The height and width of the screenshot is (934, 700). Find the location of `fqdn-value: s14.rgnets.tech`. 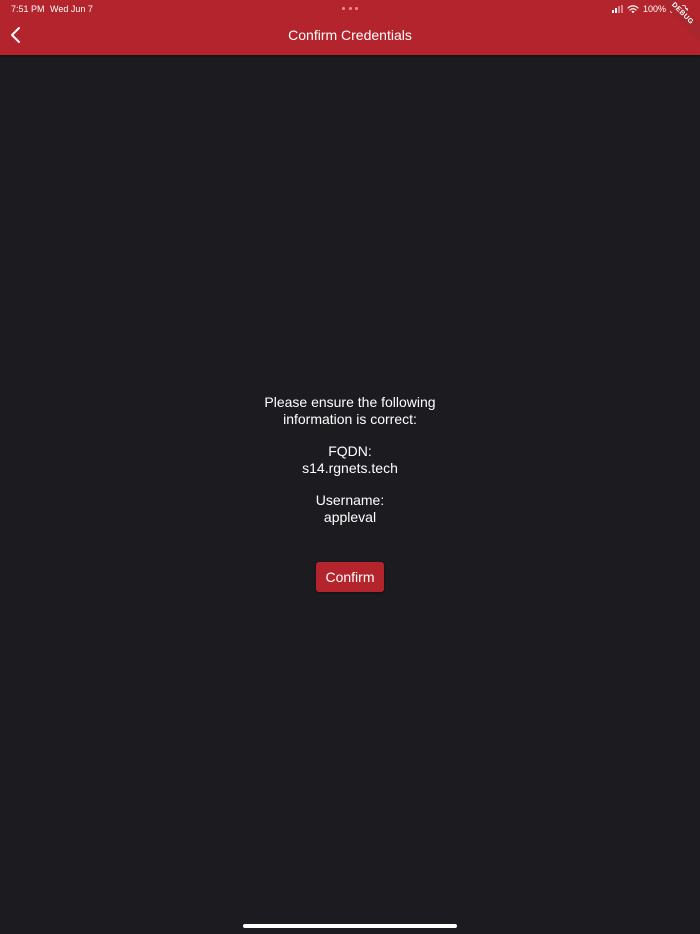

fqdn-value: s14.rgnets.tech is located at coordinates (350, 467).